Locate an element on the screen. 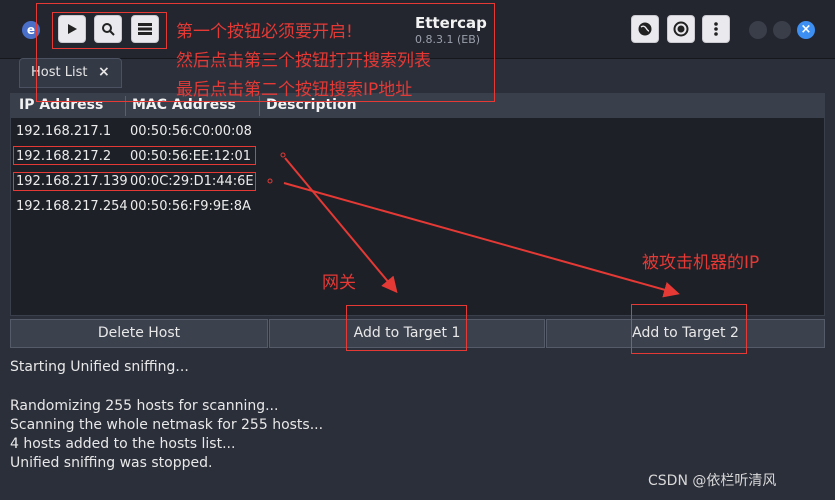  gateway-arrow is located at coordinates (341, 225).